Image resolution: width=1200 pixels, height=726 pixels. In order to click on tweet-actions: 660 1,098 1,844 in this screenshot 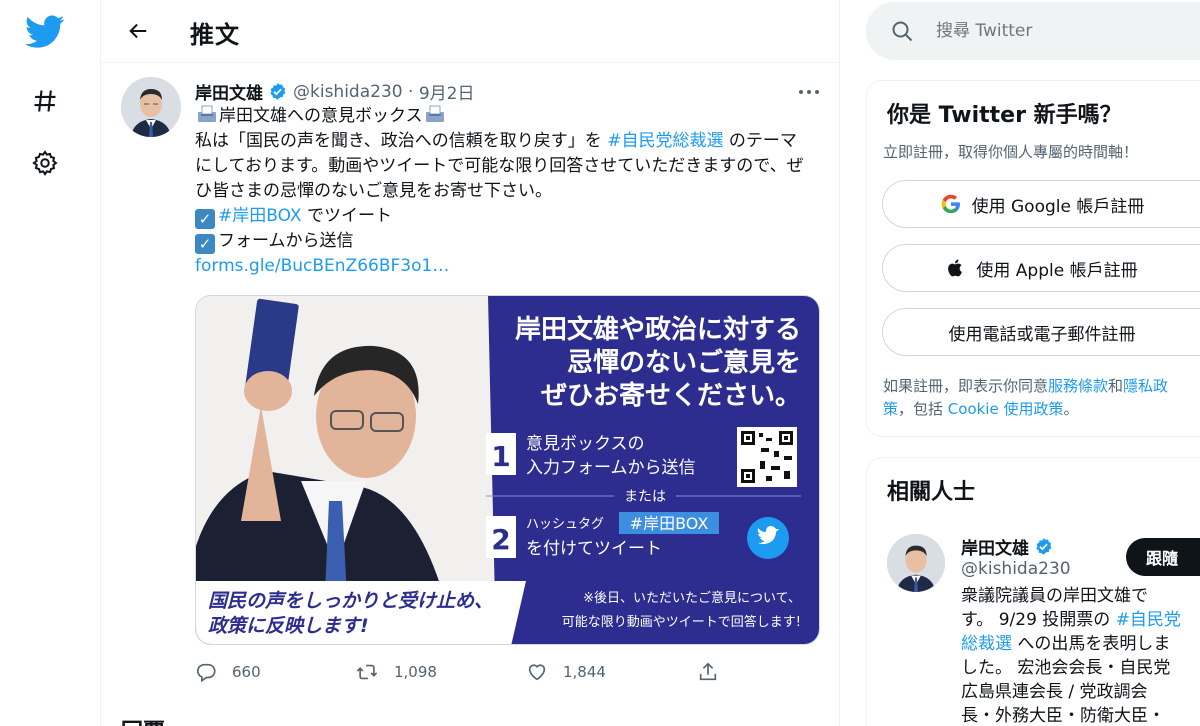, I will do `click(505, 675)`.